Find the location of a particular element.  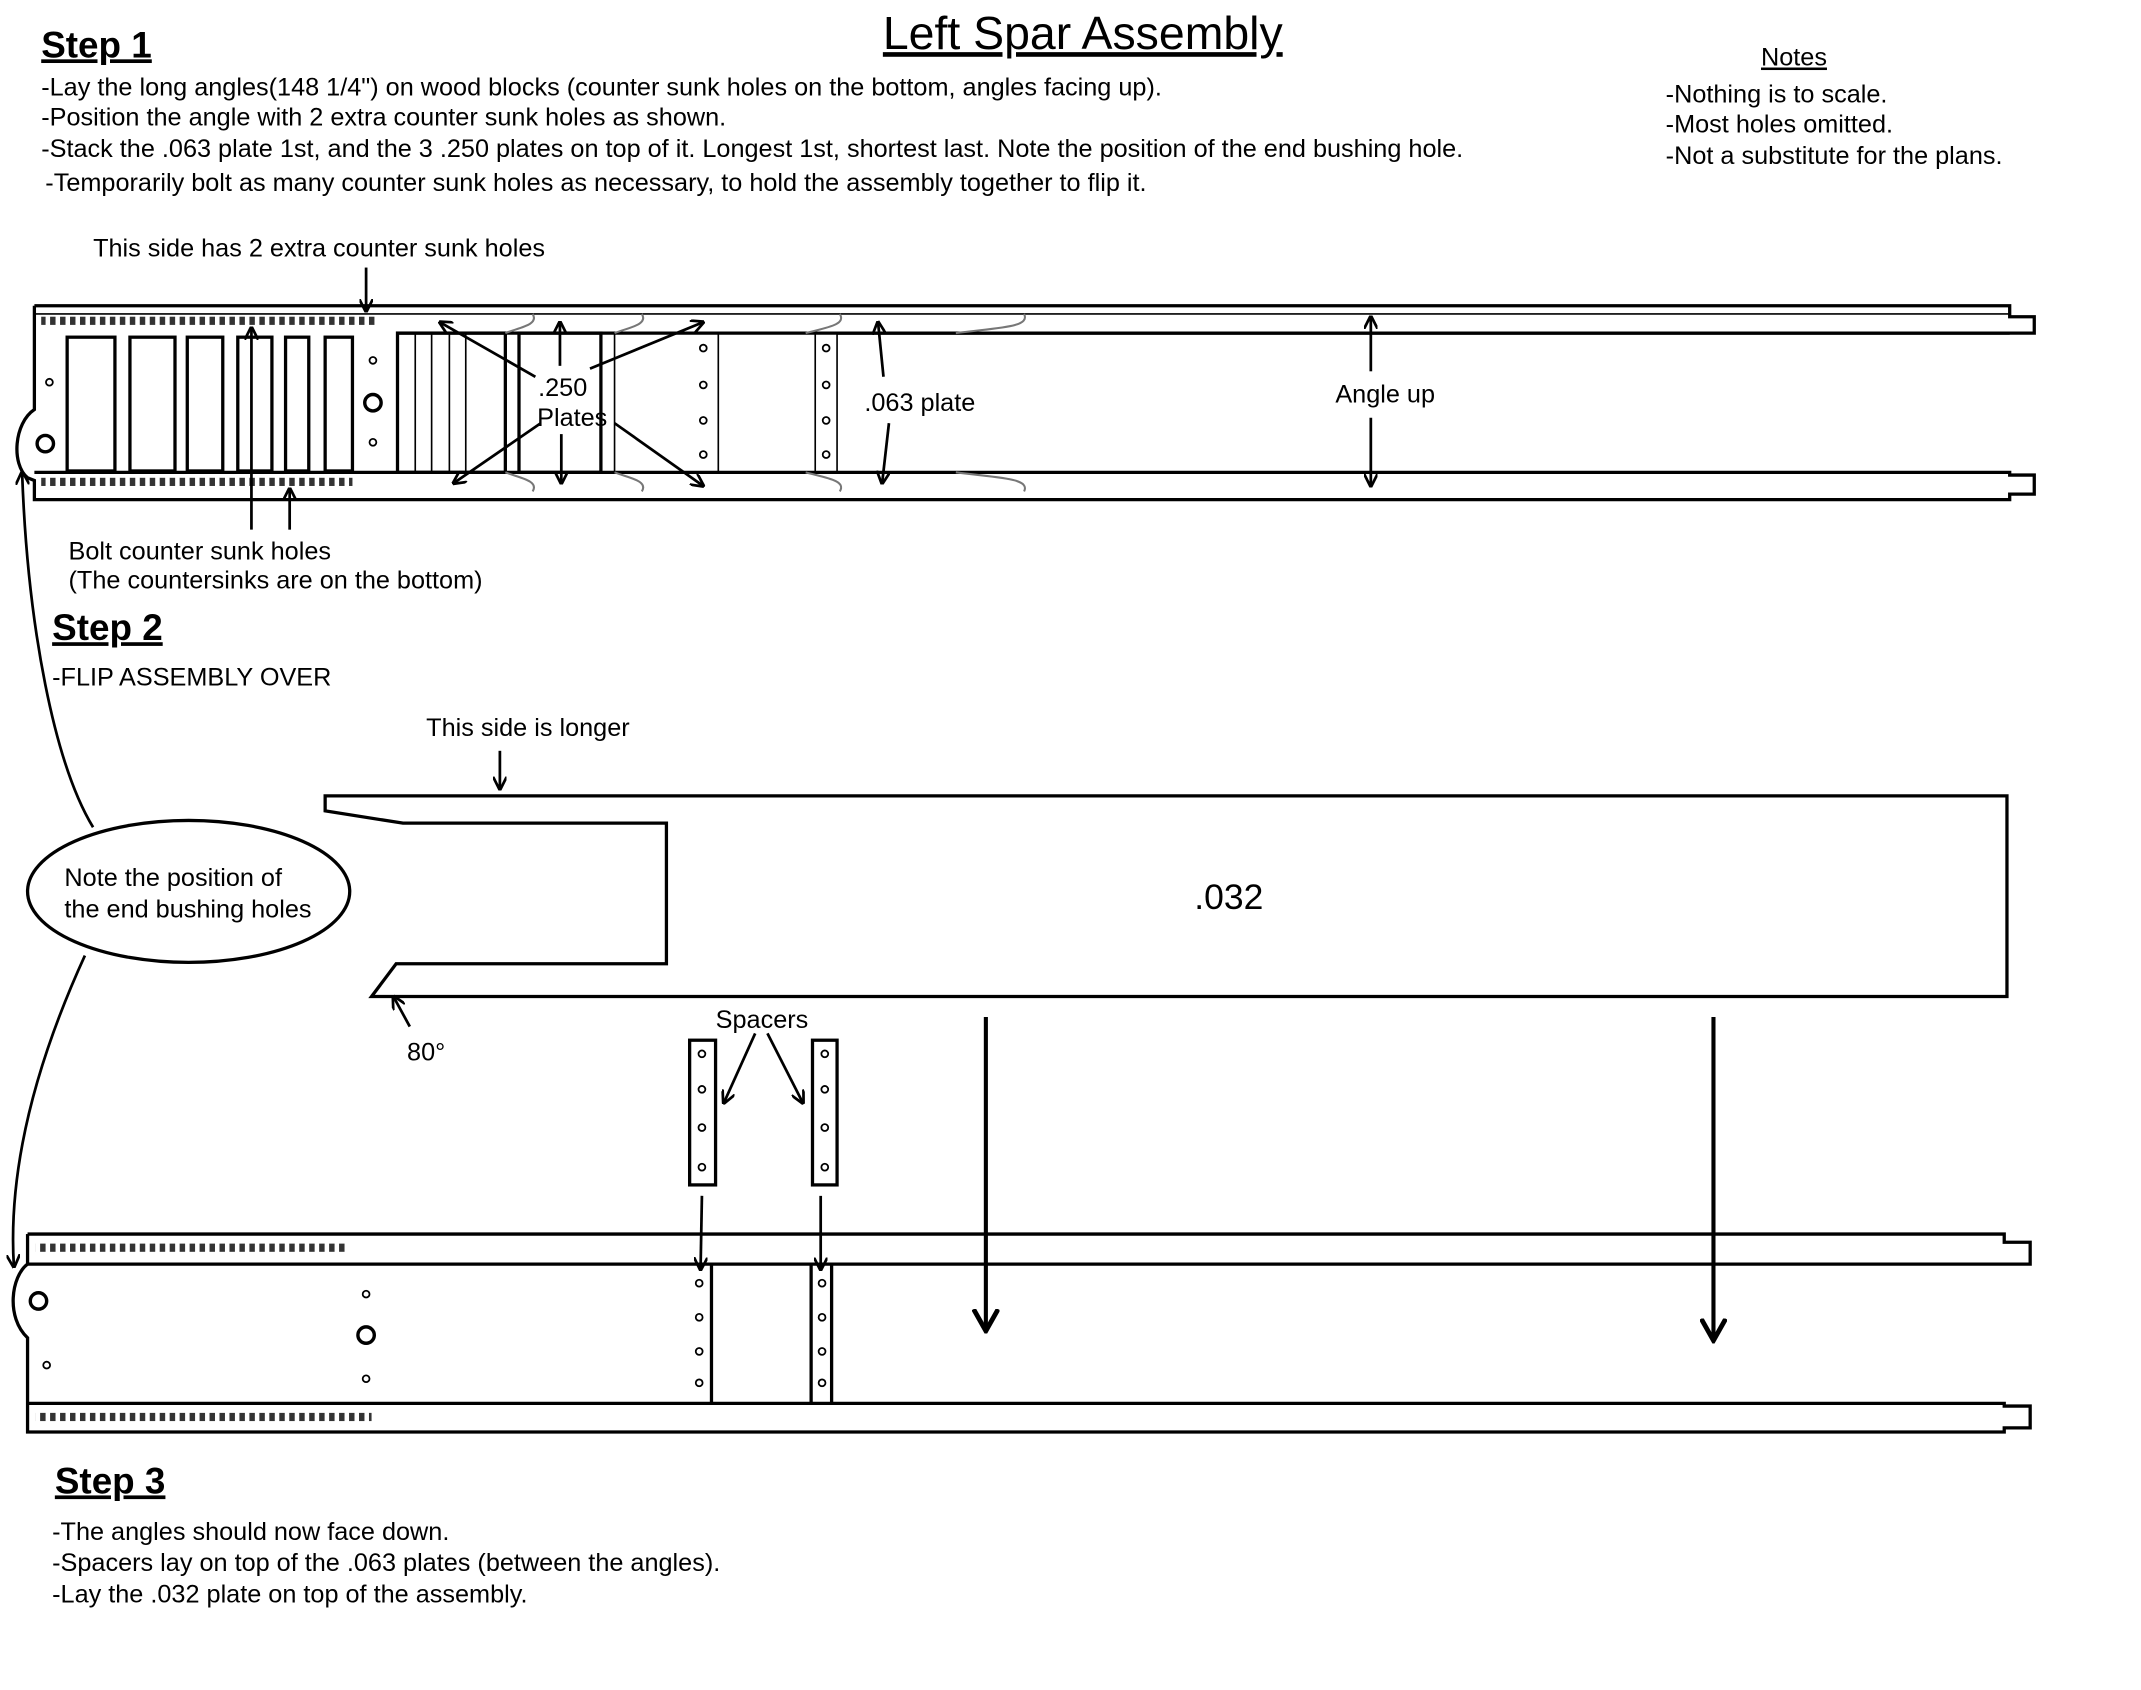

bubble-text: the end bushing holes is located at coordinates (187, 909).